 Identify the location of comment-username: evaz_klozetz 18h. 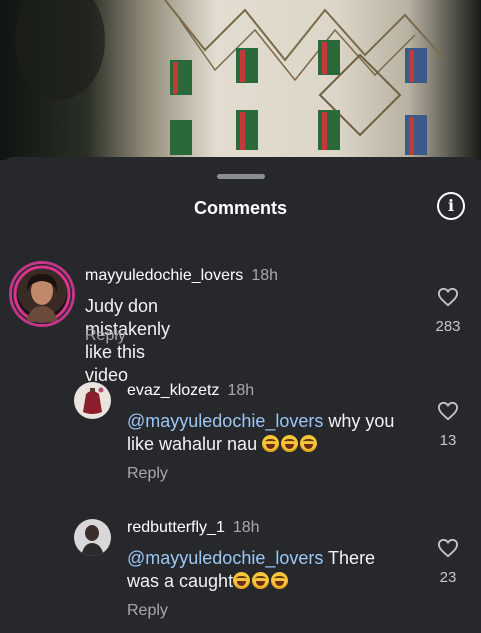
(190, 391).